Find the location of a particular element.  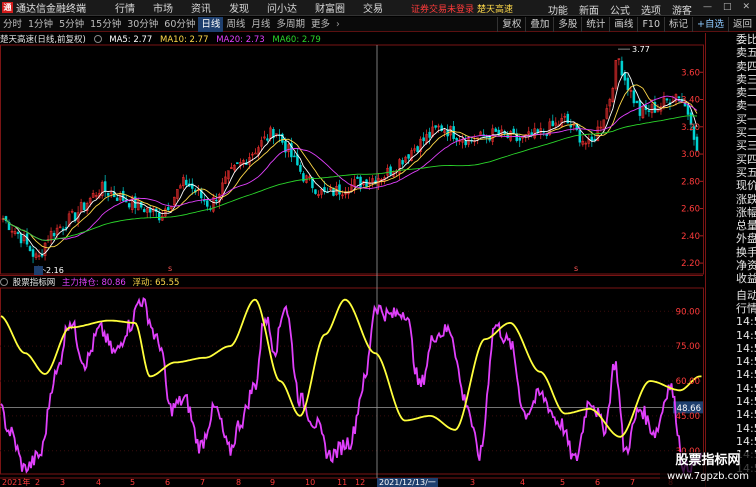

panel-tab: 行情 is located at coordinates (731, 308).